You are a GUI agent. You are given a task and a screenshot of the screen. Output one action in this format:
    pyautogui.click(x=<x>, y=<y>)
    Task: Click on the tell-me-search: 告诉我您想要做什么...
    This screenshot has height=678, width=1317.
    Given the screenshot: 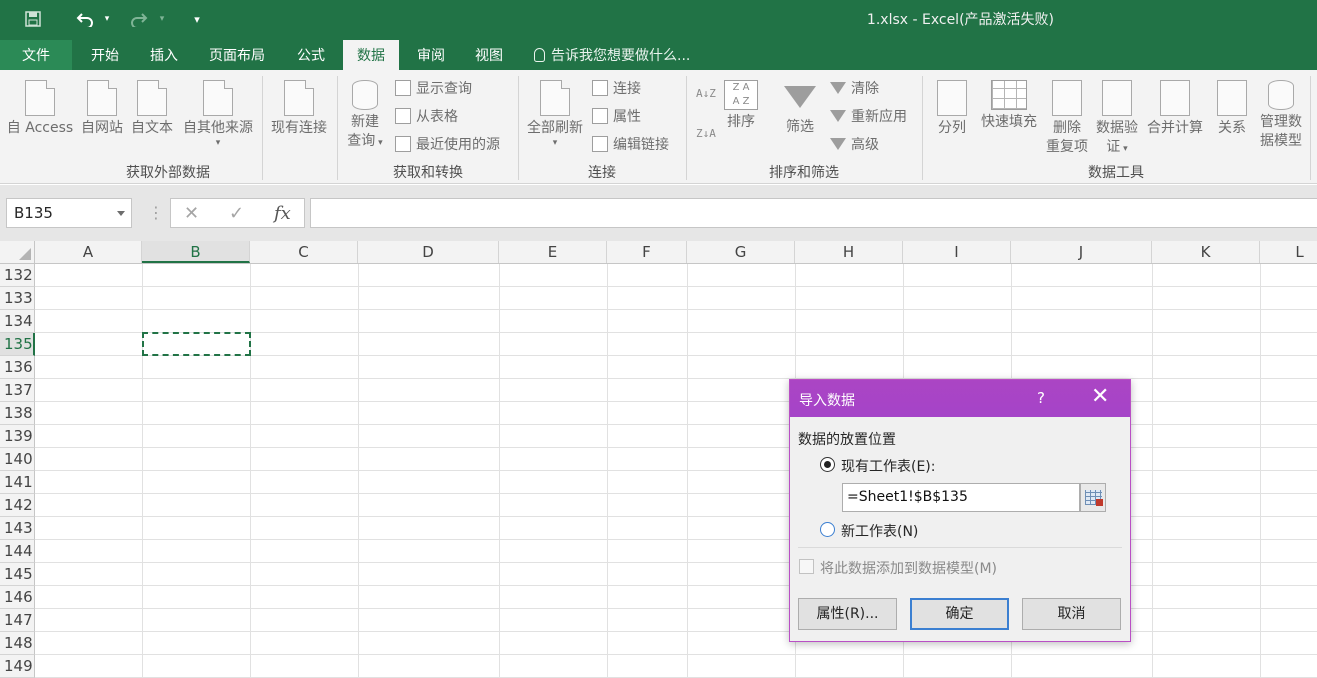 What is the action you would take?
    pyautogui.click(x=612, y=55)
    